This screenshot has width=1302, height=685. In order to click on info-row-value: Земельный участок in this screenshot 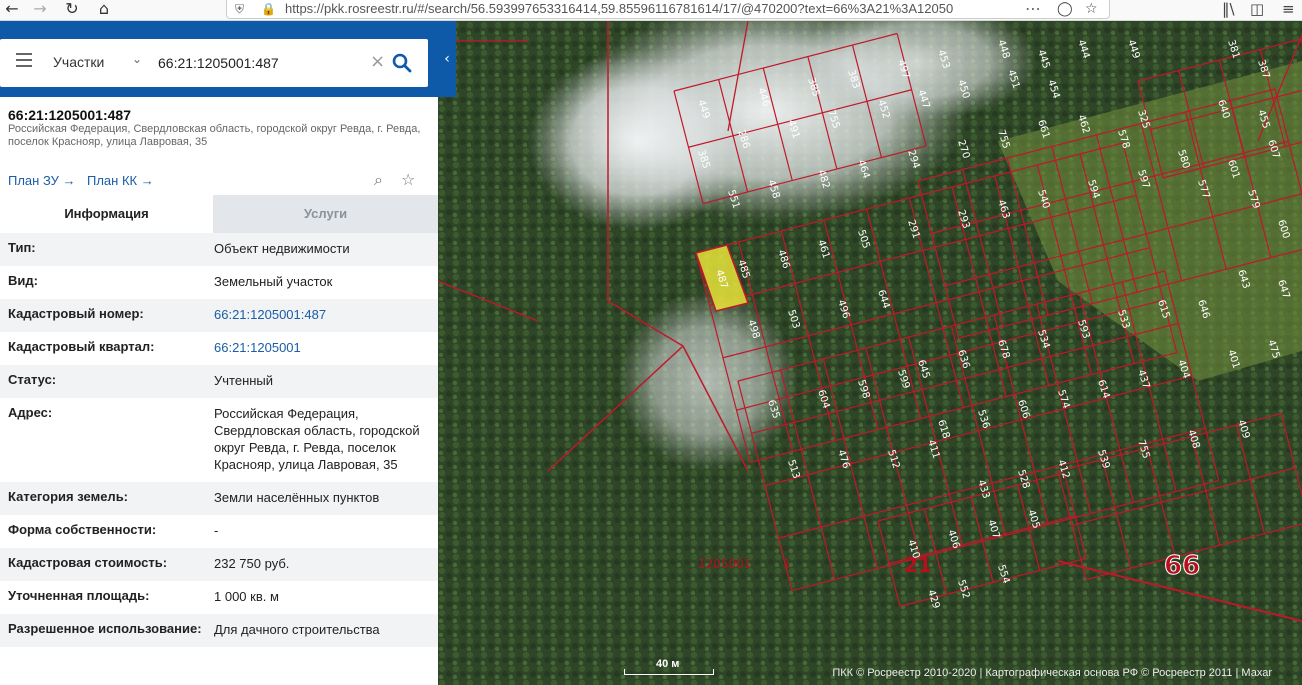, I will do `click(273, 281)`.